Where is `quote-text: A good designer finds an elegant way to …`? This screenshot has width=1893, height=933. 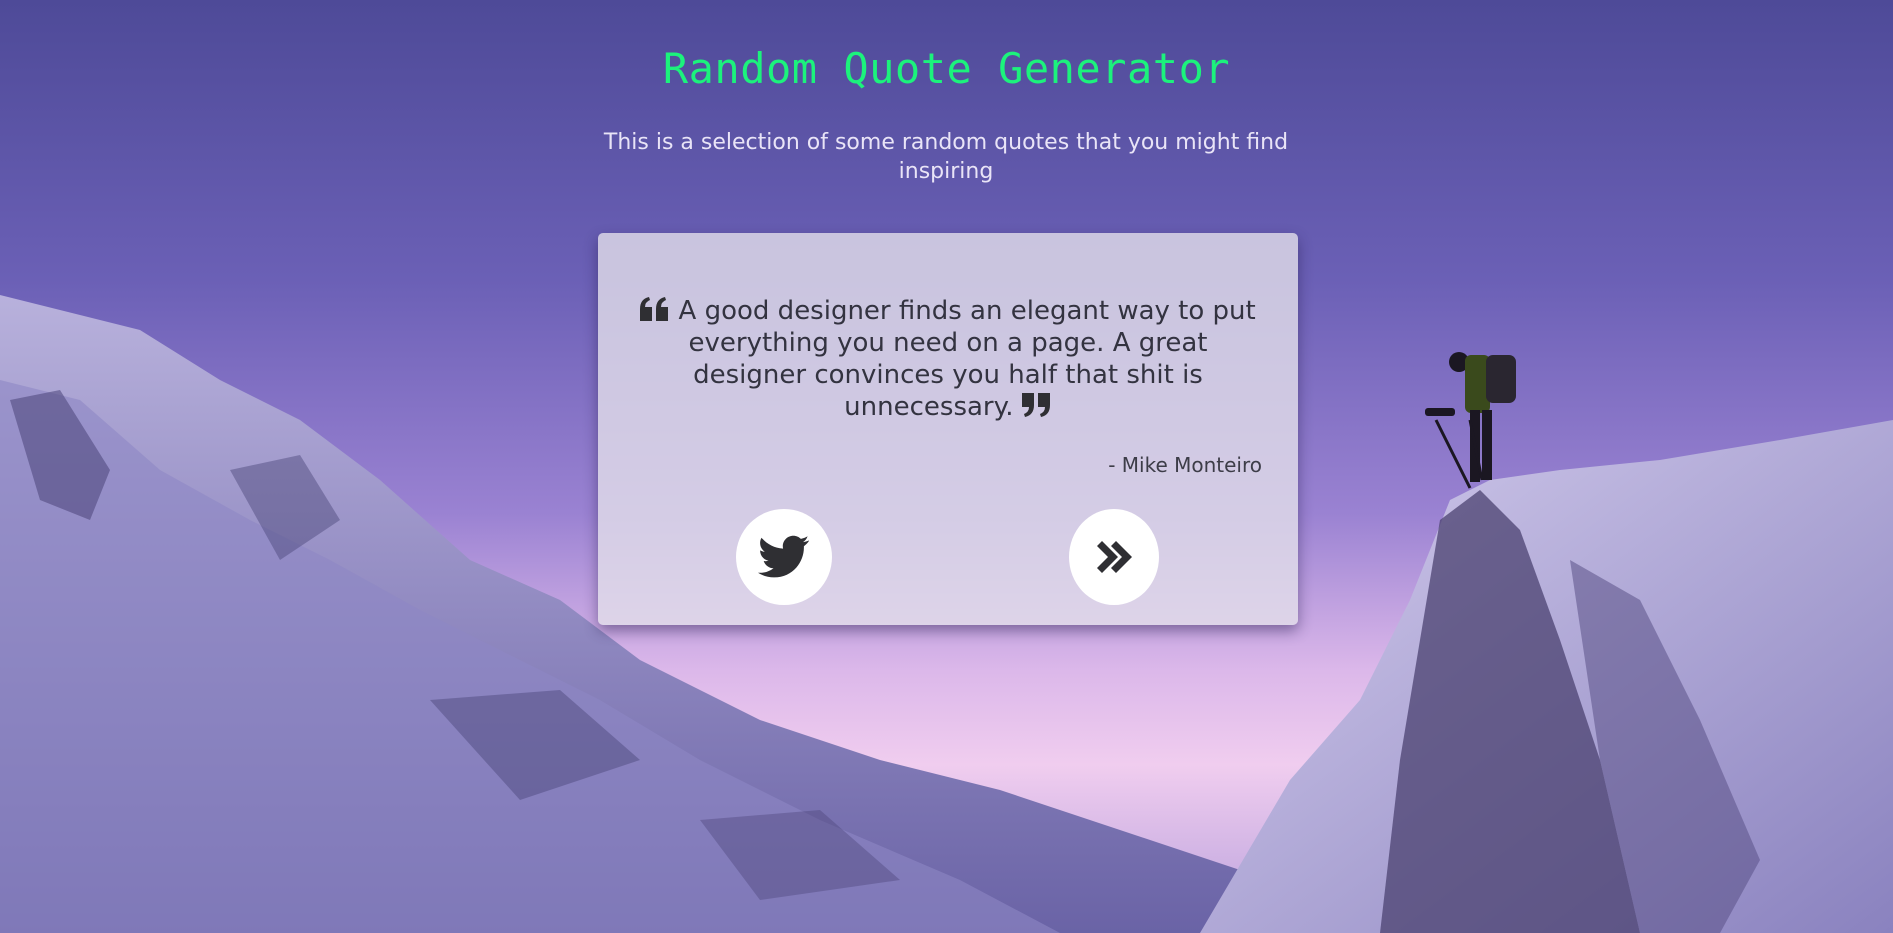
quote-text: A good designer finds an elegant way to … is located at coordinates (967, 359).